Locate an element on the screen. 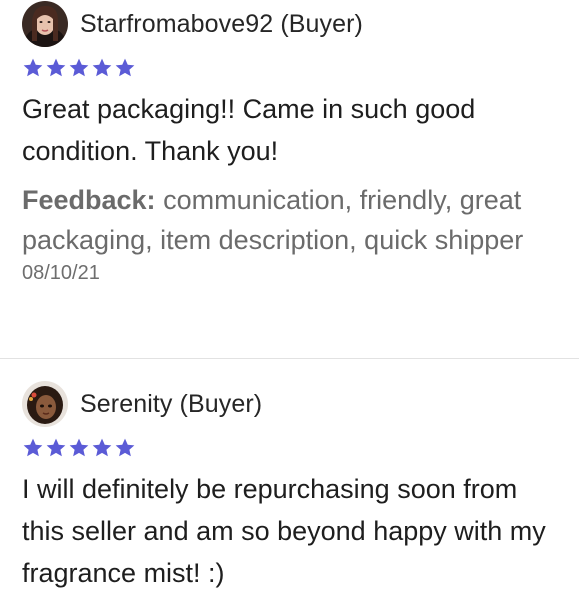 The image size is (579, 594). reviewer-name: Starfromabove92 (Buyer) is located at coordinates (221, 24).